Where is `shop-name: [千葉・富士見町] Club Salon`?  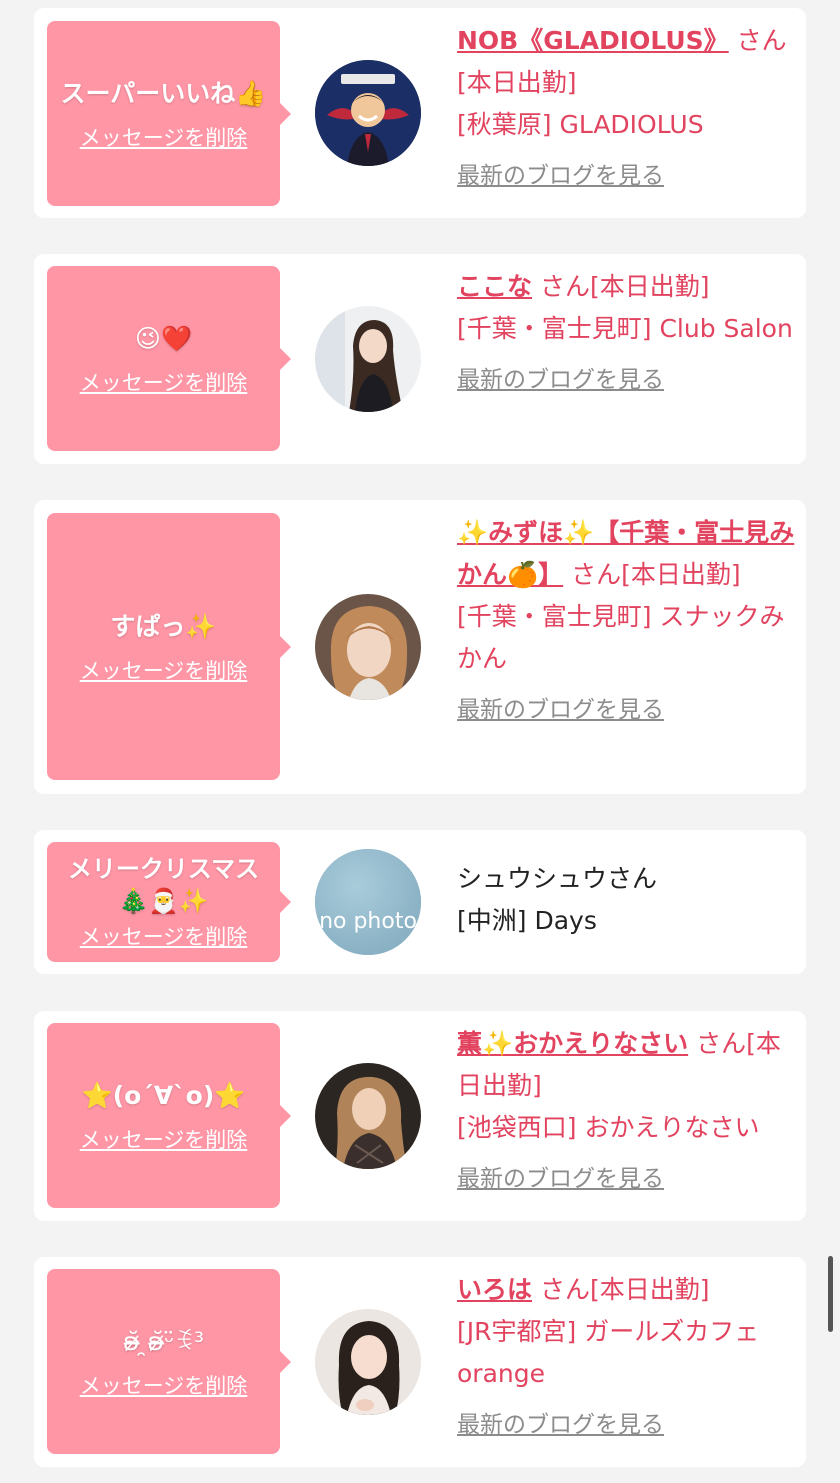
shop-name: [千葉・富士見町] Club Salon is located at coordinates (625, 328).